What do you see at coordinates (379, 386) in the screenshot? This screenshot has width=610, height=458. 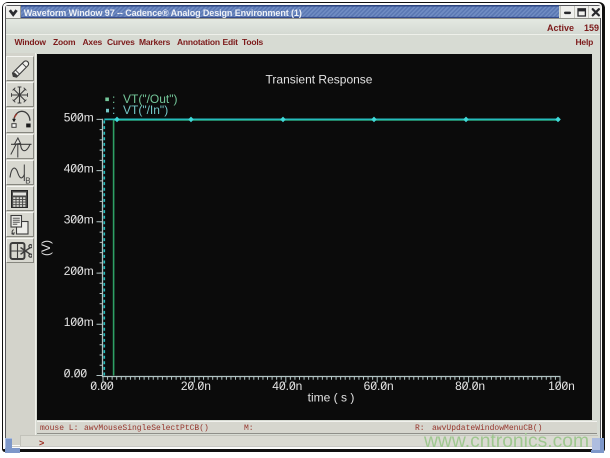 I see `svg-text: 60.0n` at bounding box center [379, 386].